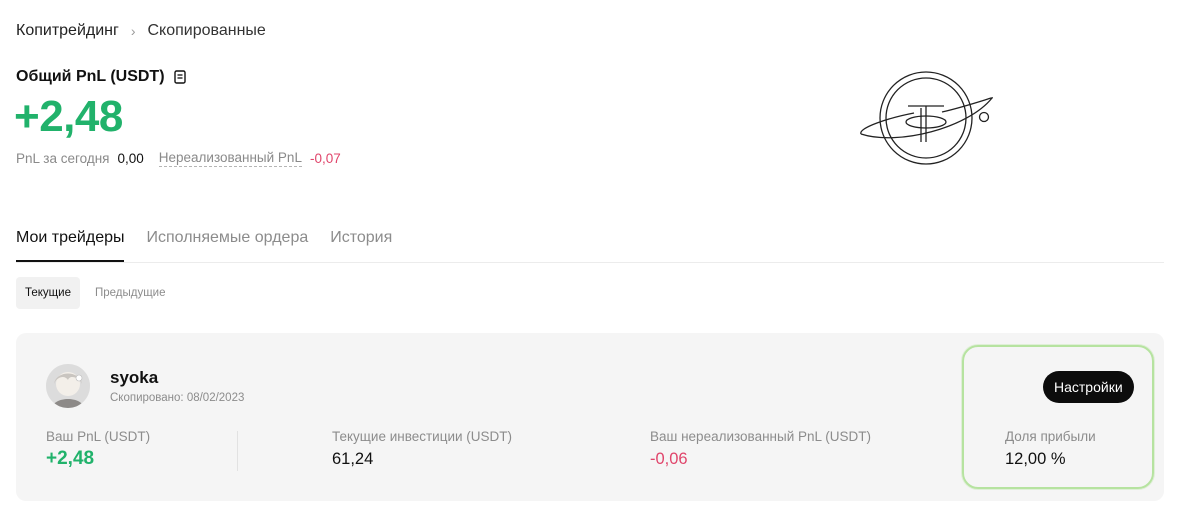  What do you see at coordinates (98, 436) in the screenshot?
I see `your-pnl-label: Ваш PnL (USDT)` at bounding box center [98, 436].